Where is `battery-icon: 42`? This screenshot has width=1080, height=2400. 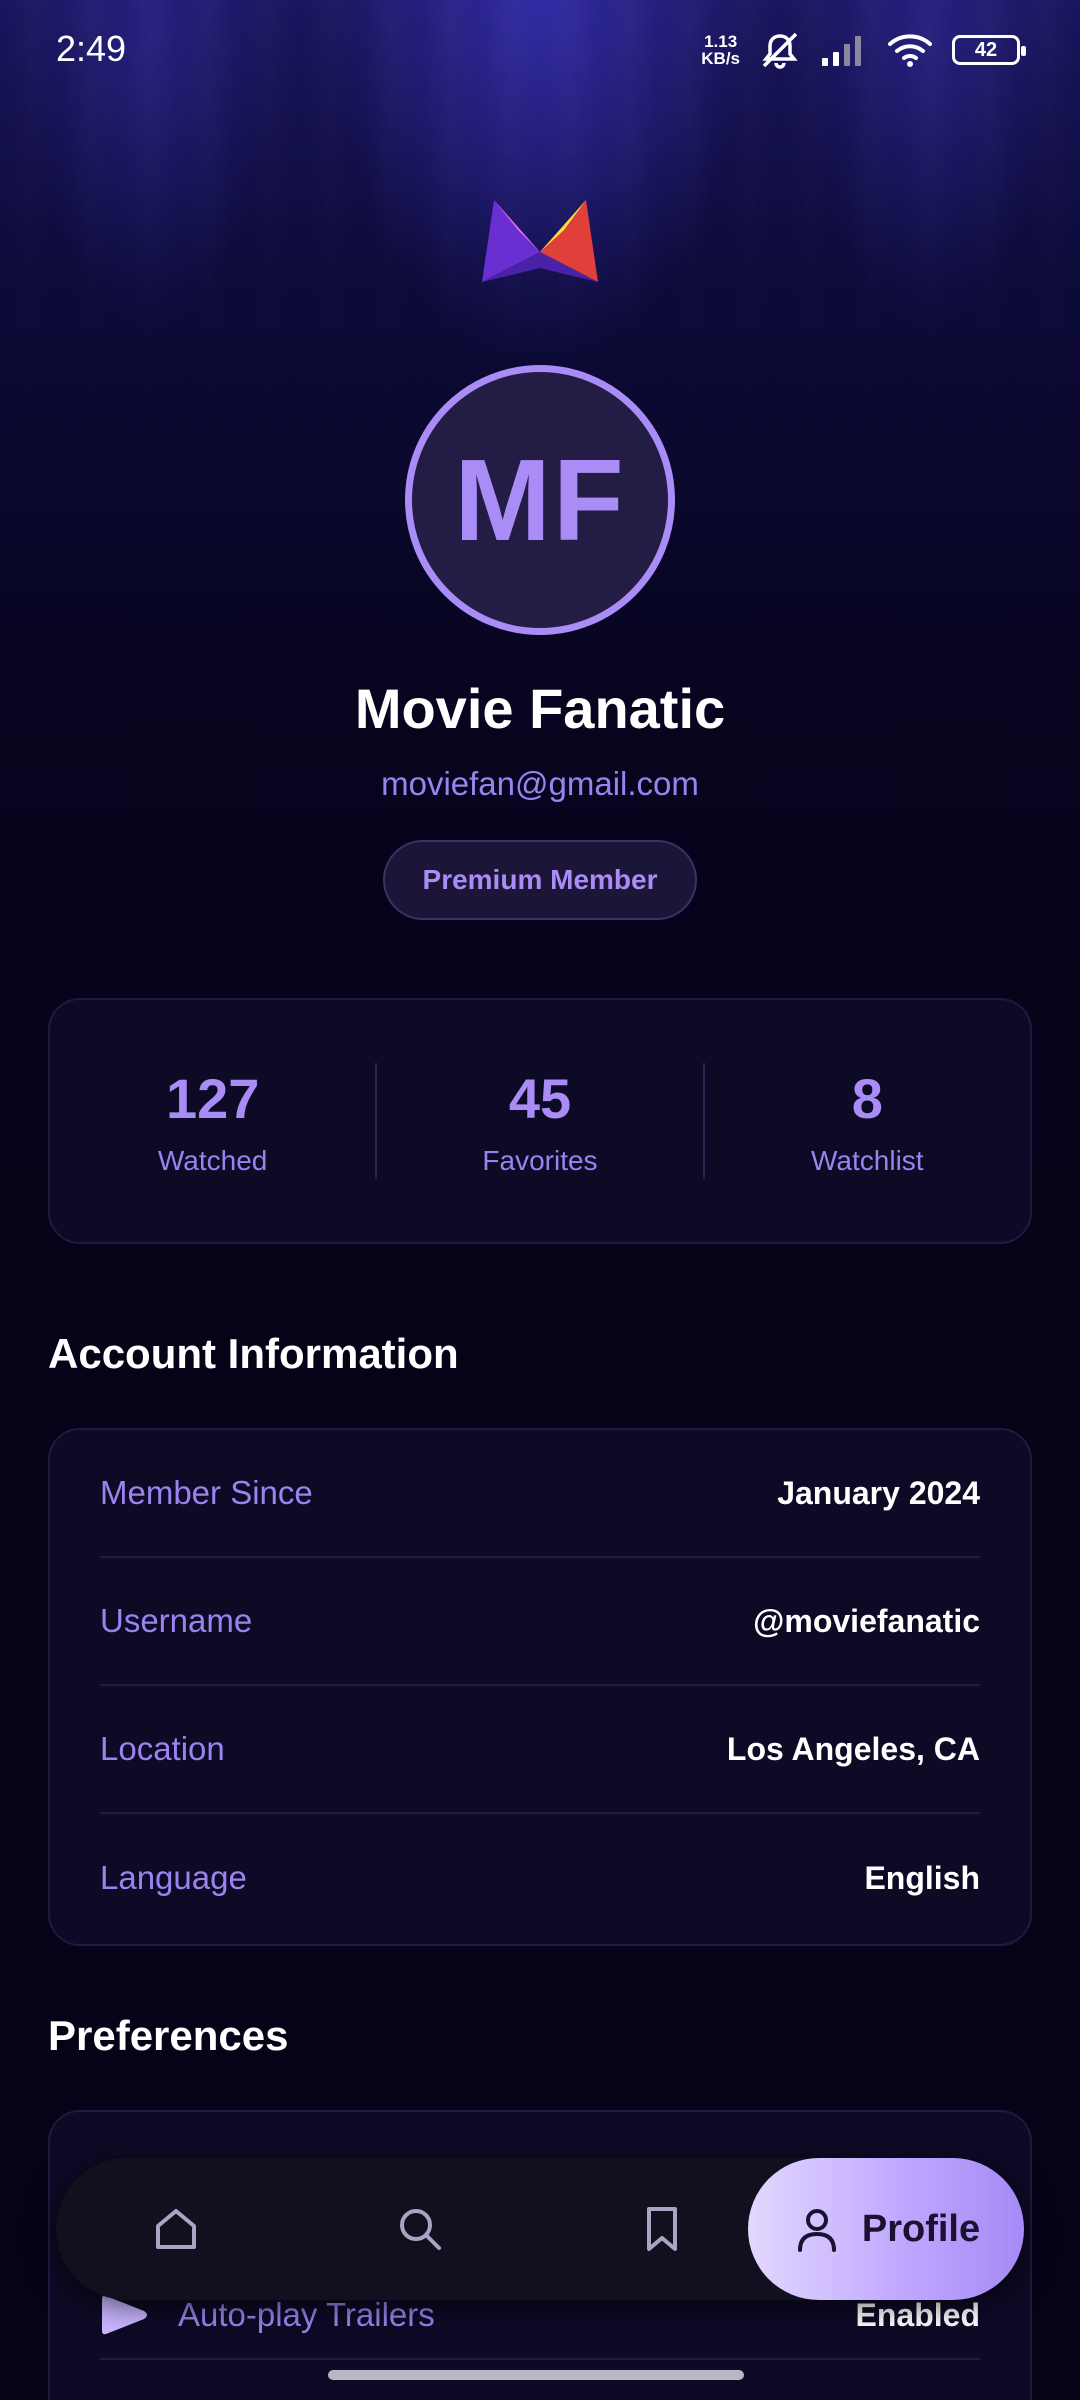 battery-icon: 42 is located at coordinates (989, 50).